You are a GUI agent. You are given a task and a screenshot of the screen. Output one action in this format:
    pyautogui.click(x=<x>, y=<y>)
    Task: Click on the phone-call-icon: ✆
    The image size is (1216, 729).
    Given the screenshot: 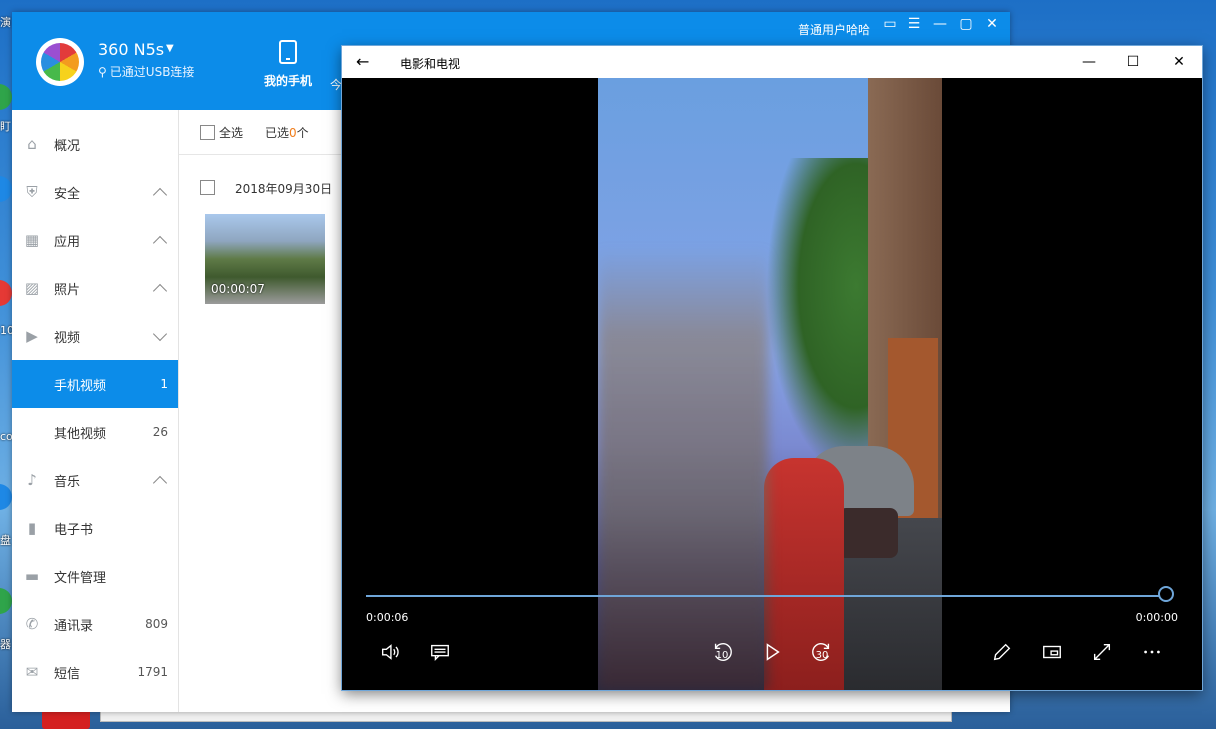 What is the action you would take?
    pyautogui.click(x=32, y=624)
    